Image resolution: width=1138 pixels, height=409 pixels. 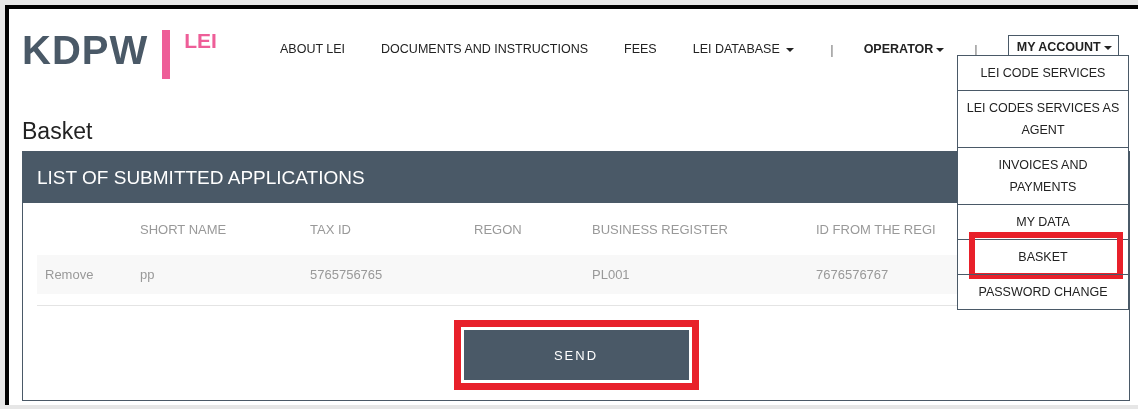 I want to click on column-header: SHORT NAME, so click(x=184, y=229).